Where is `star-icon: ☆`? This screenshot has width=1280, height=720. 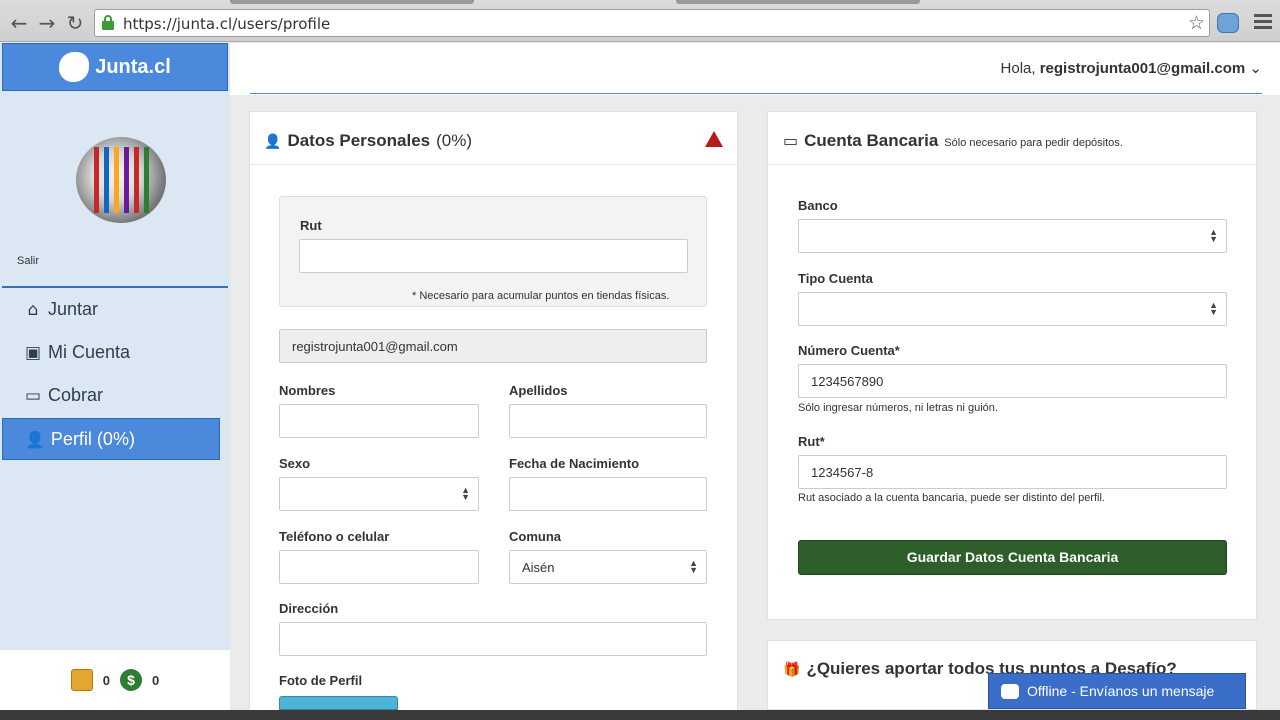
star-icon: ☆ is located at coordinates (1196, 23).